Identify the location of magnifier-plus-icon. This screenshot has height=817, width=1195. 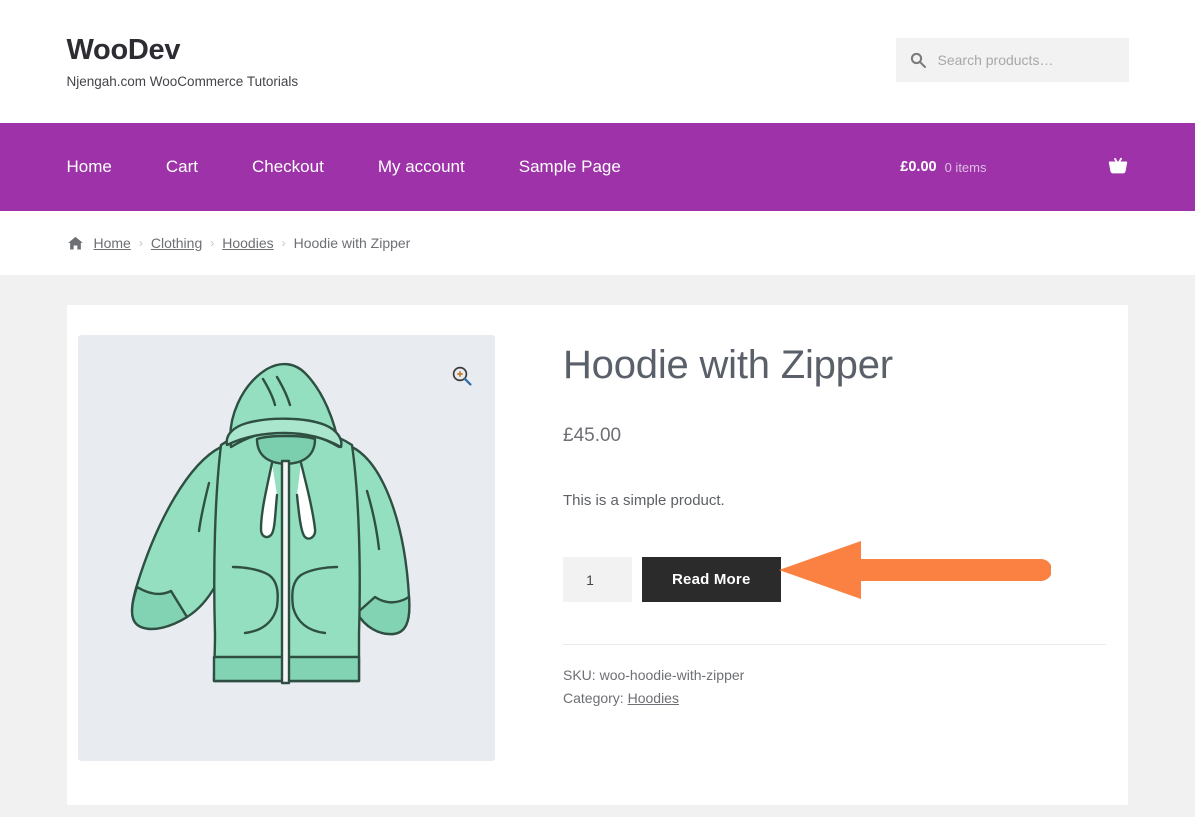
(462, 376).